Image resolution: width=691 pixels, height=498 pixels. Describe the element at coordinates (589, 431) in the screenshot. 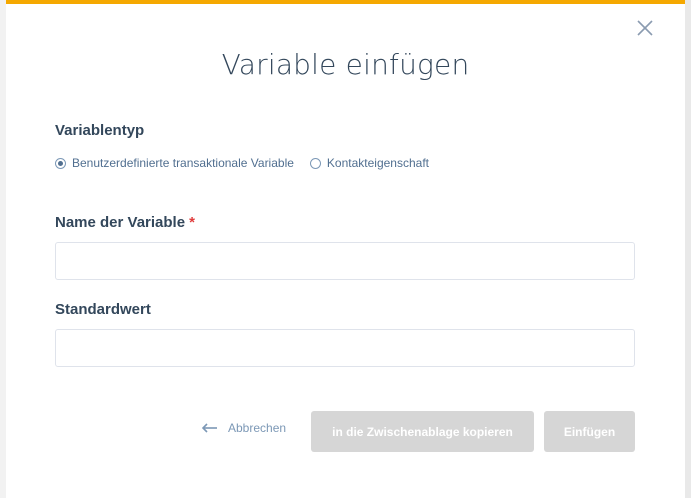

I see `insert-button: Einfügen` at that location.